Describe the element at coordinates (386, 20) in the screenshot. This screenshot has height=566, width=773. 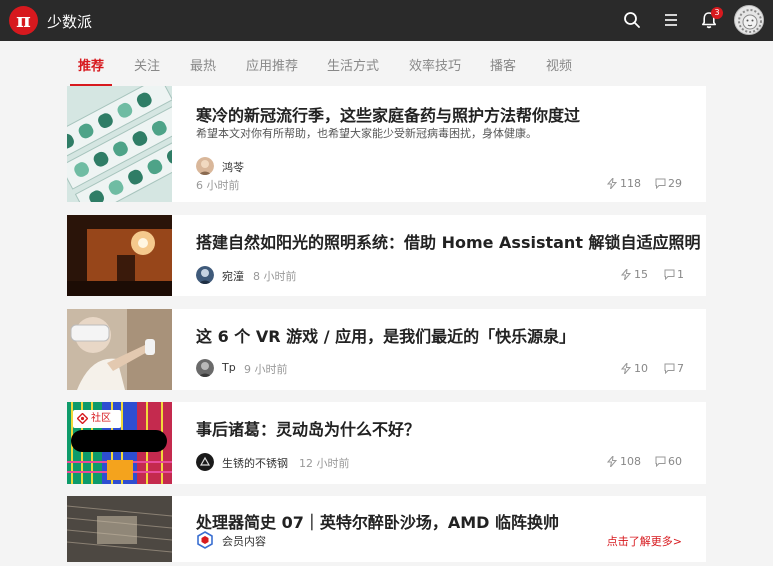
I see `top-navbar: π 少数派 3` at that location.